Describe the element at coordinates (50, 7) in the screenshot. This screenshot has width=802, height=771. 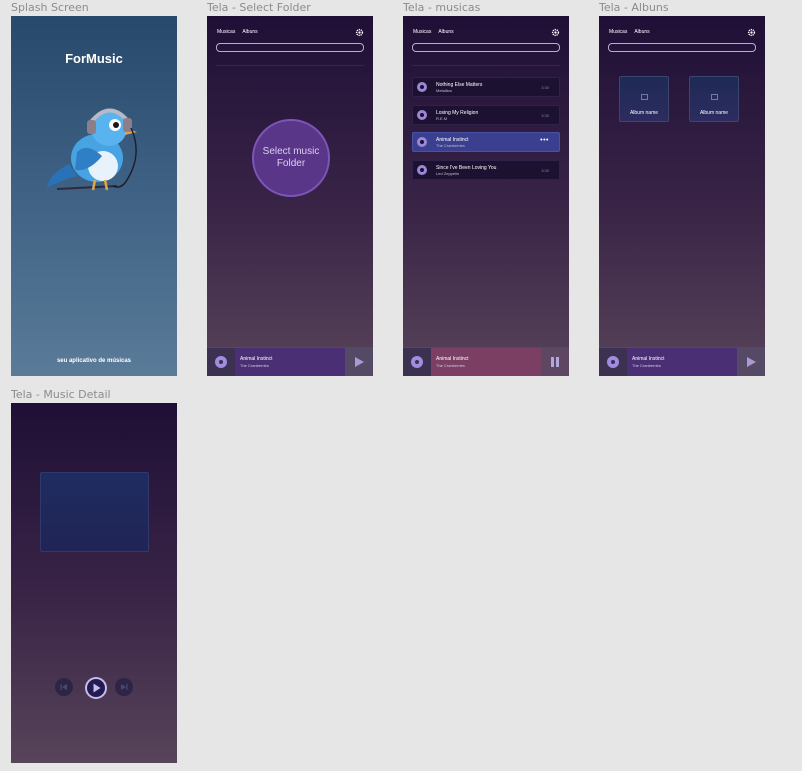
I see `frame-label-splash: Splash Screen` at that location.